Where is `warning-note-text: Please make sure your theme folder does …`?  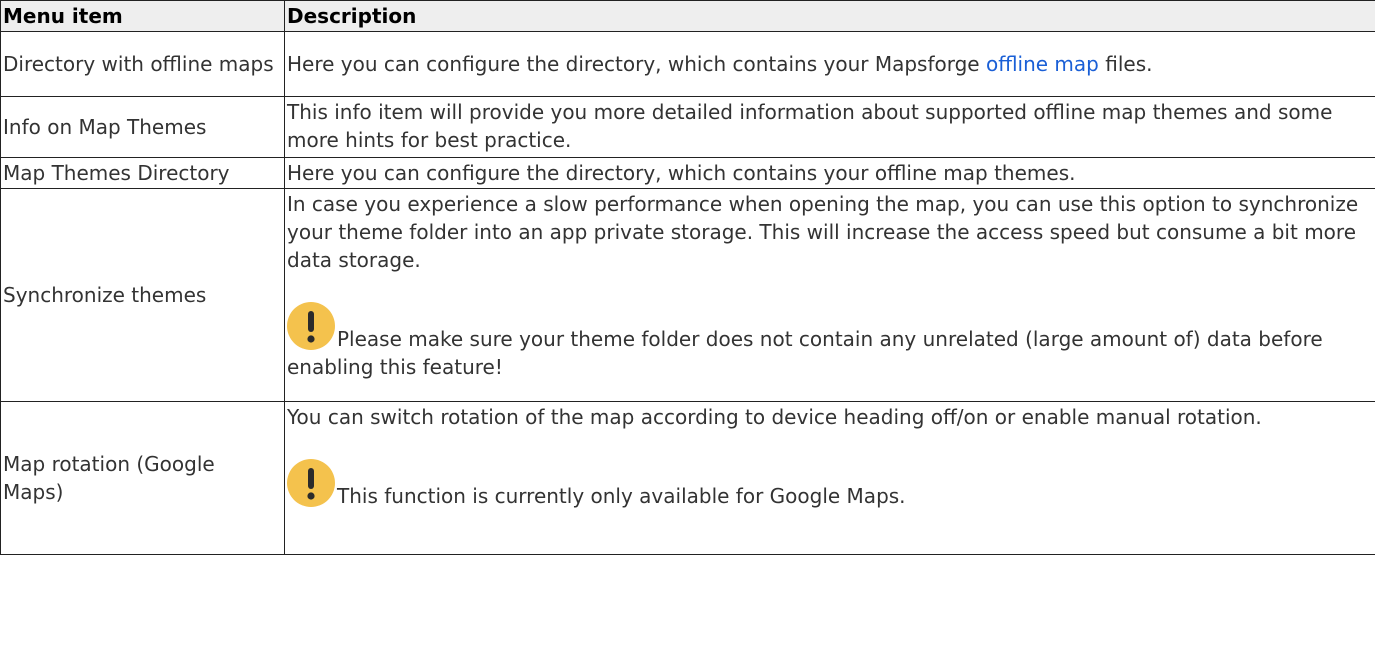
warning-note-text: Please make sure your theme folder does … is located at coordinates (805, 353).